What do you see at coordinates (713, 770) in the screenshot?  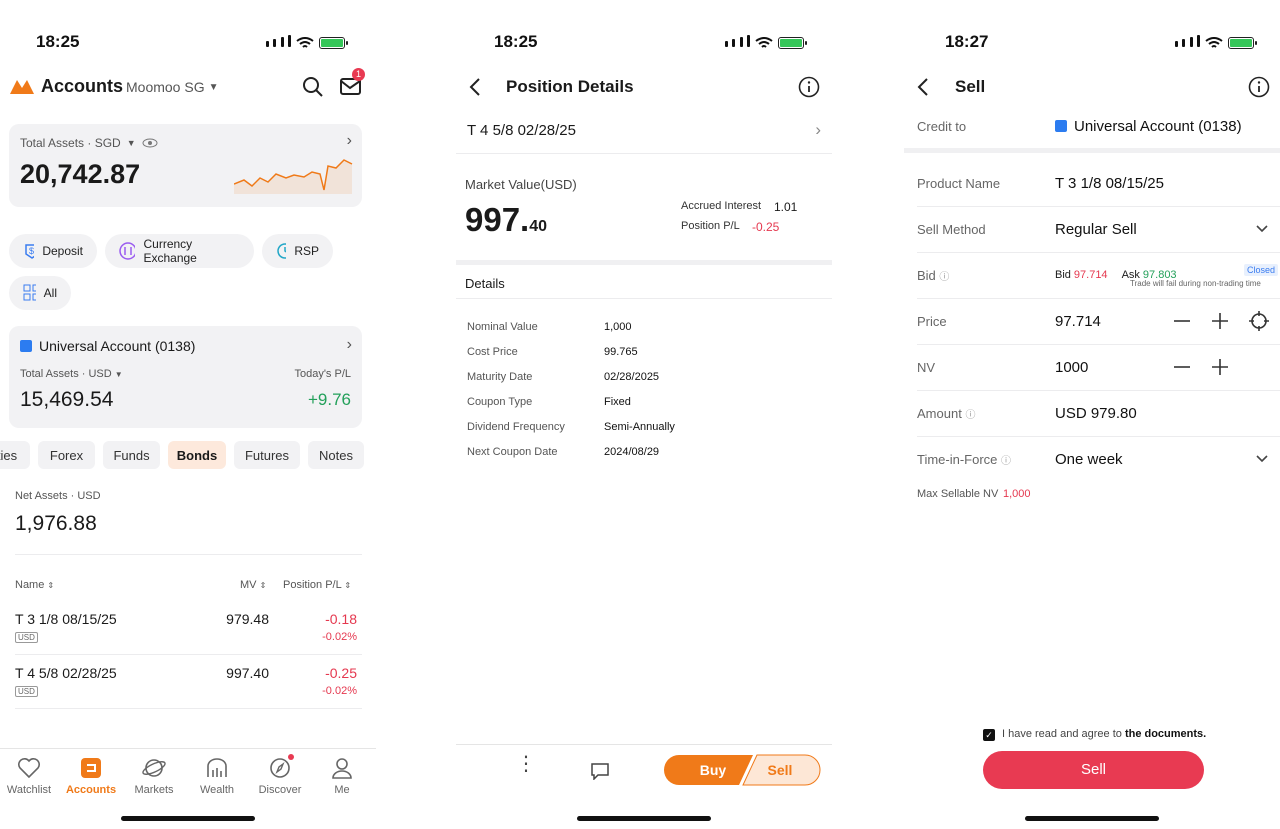 I see `buy-button: Buy` at bounding box center [713, 770].